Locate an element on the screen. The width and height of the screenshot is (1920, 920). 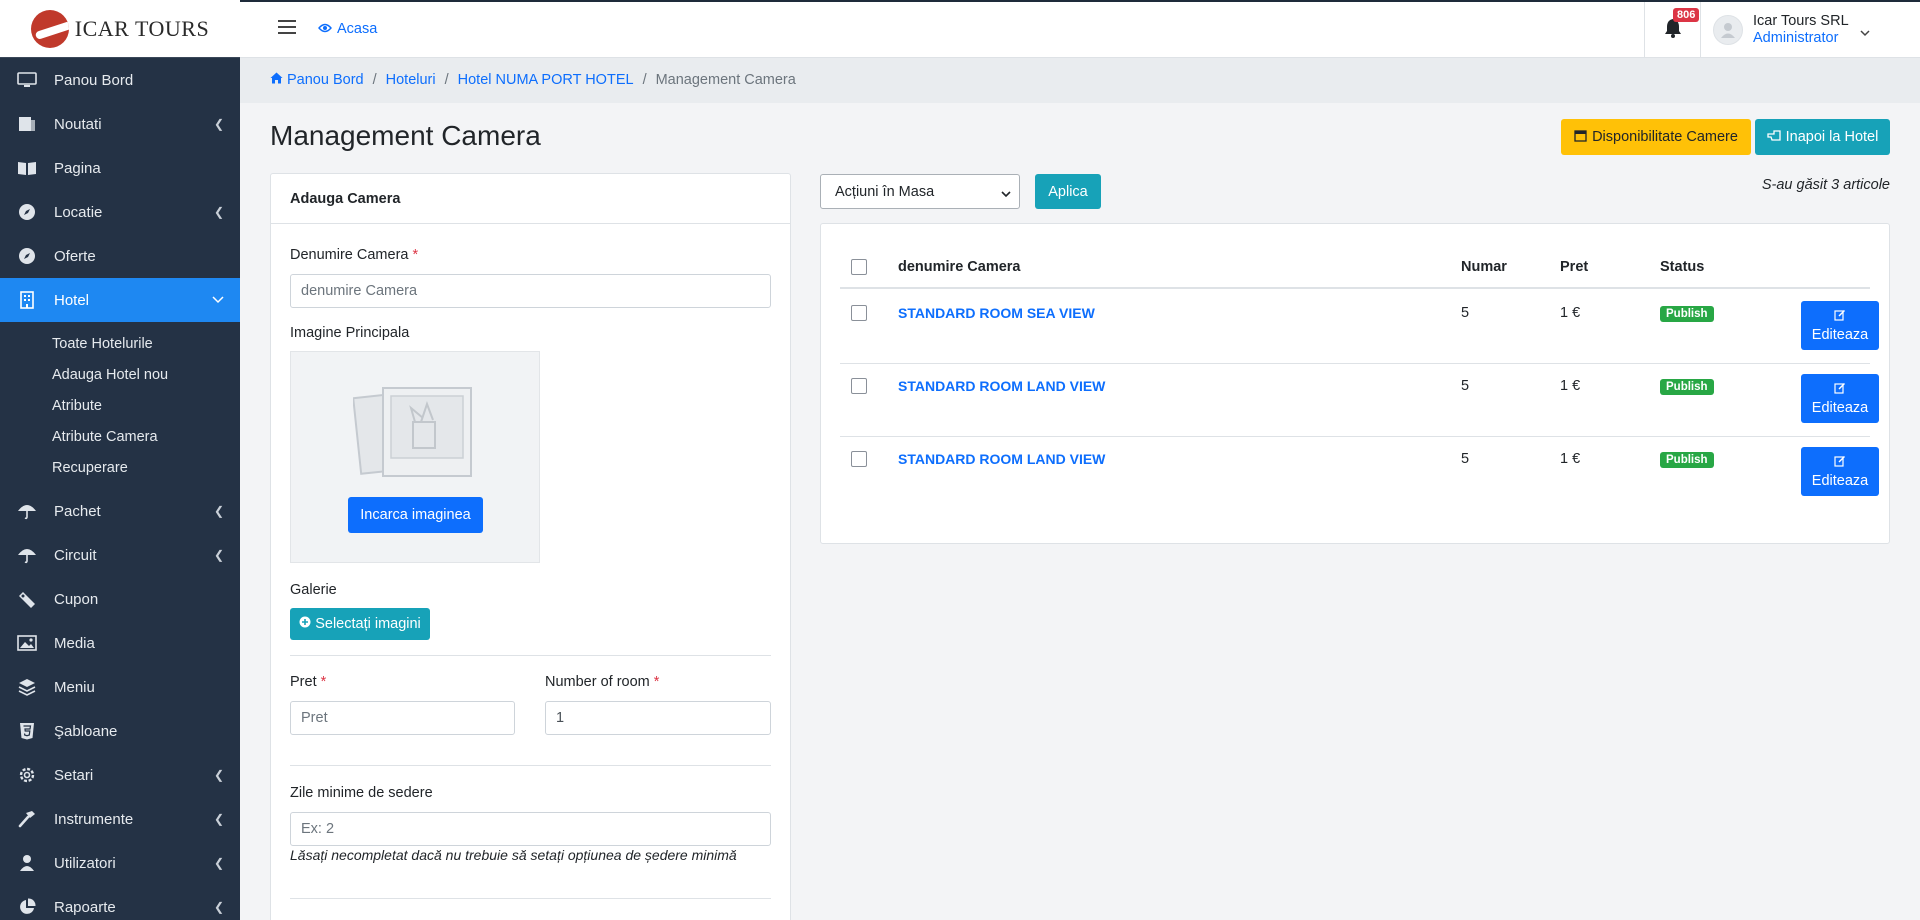
sidebar-item-label: Pagina is located at coordinates (77, 168).